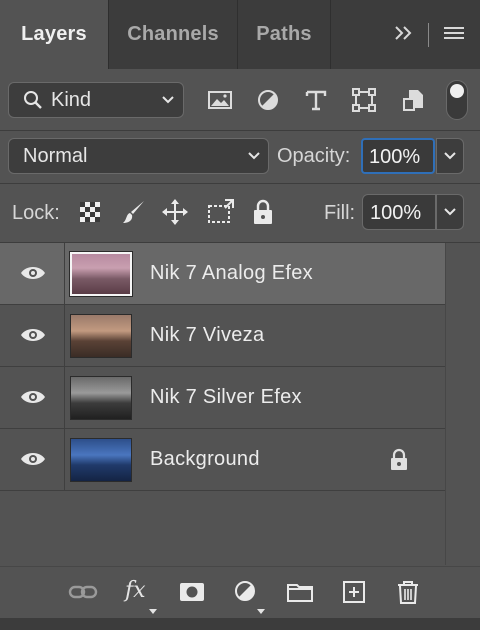 The height and width of the screenshot is (630, 480). I want to click on tab-channels: Channels, so click(173, 34).